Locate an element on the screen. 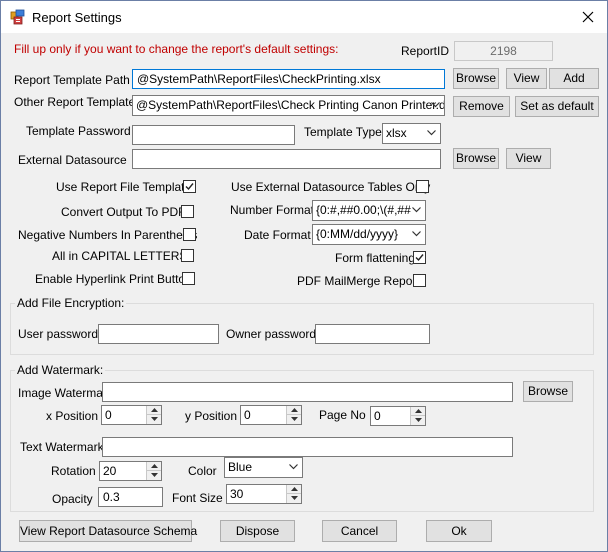  report-id-field: 2198 is located at coordinates (503, 51).